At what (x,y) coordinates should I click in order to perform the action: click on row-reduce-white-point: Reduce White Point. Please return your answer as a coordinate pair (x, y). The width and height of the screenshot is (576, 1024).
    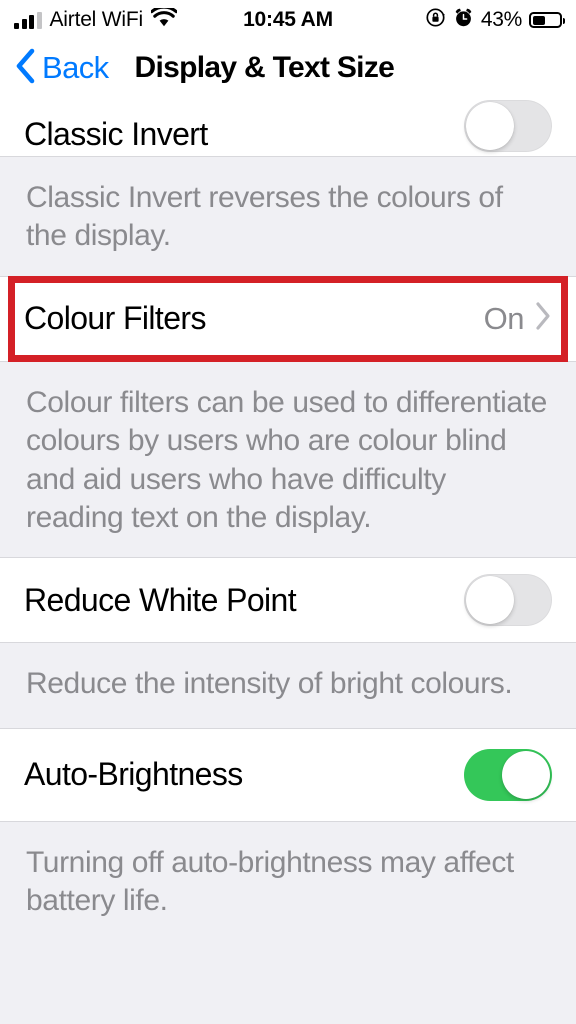
    Looking at the image, I should click on (288, 600).